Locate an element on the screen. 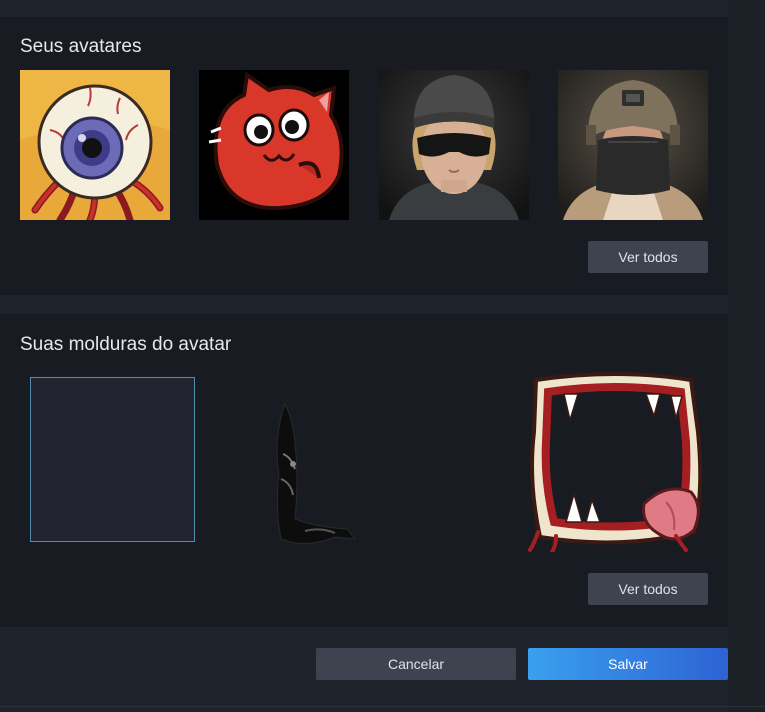  monster-mouth-frame-icon is located at coordinates (615, 462).